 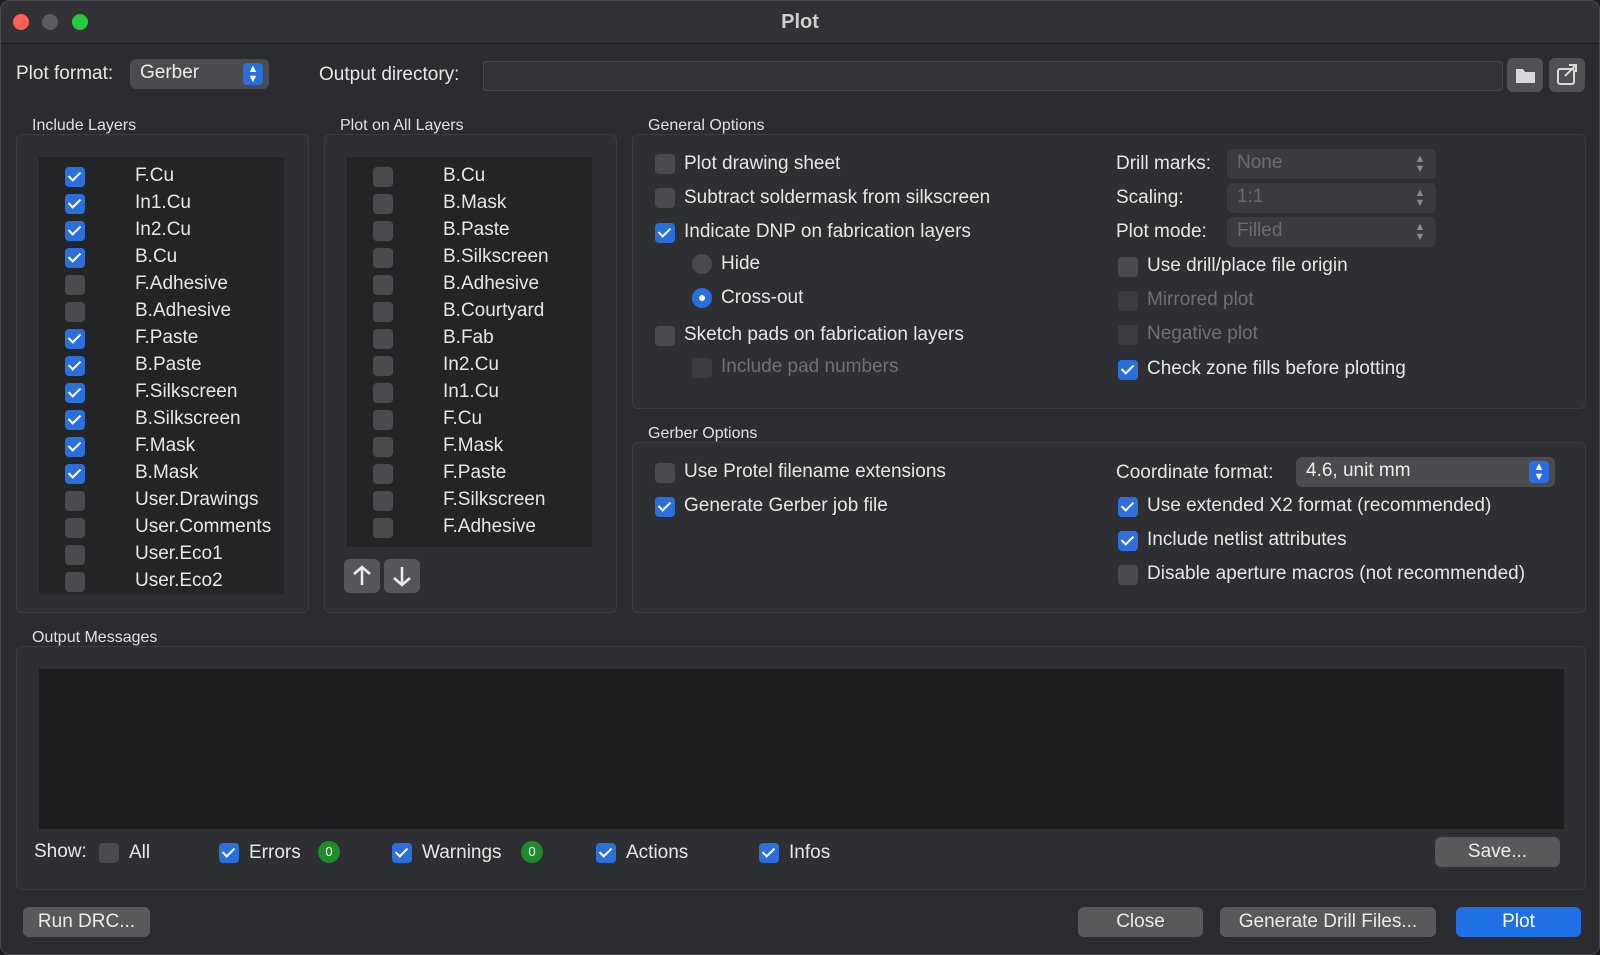 What do you see at coordinates (469, 420) in the screenshot?
I see `all-layer-row: F.Cu` at bounding box center [469, 420].